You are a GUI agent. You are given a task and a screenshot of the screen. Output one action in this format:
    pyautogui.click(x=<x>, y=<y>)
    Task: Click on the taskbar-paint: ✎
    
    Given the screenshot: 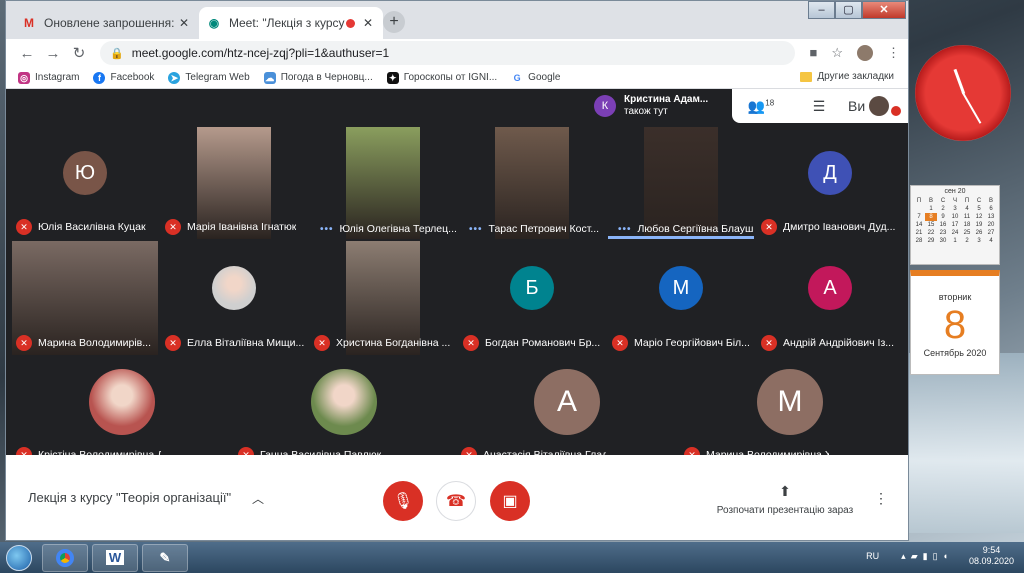 What is the action you would take?
    pyautogui.click(x=165, y=557)
    